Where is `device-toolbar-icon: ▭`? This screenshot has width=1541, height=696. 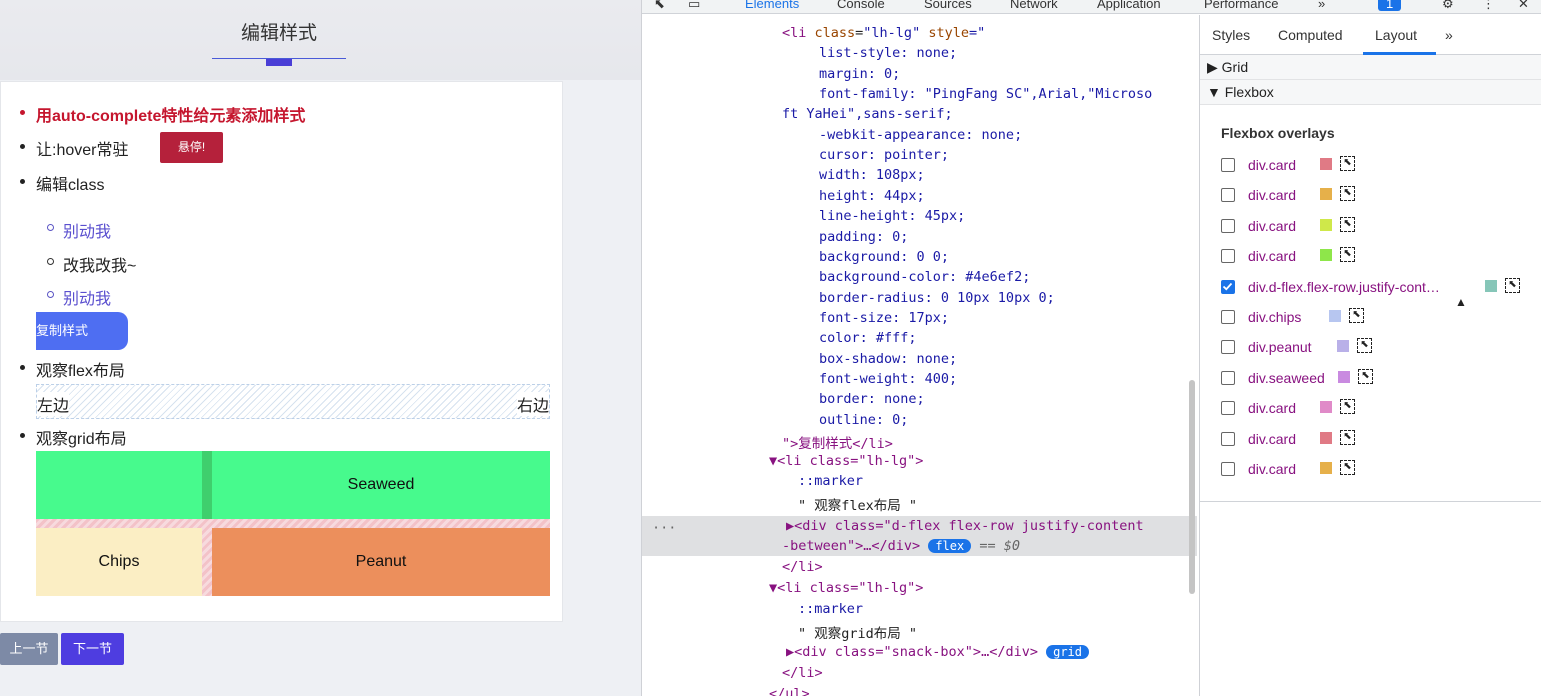 device-toolbar-icon: ▭ is located at coordinates (694, 6).